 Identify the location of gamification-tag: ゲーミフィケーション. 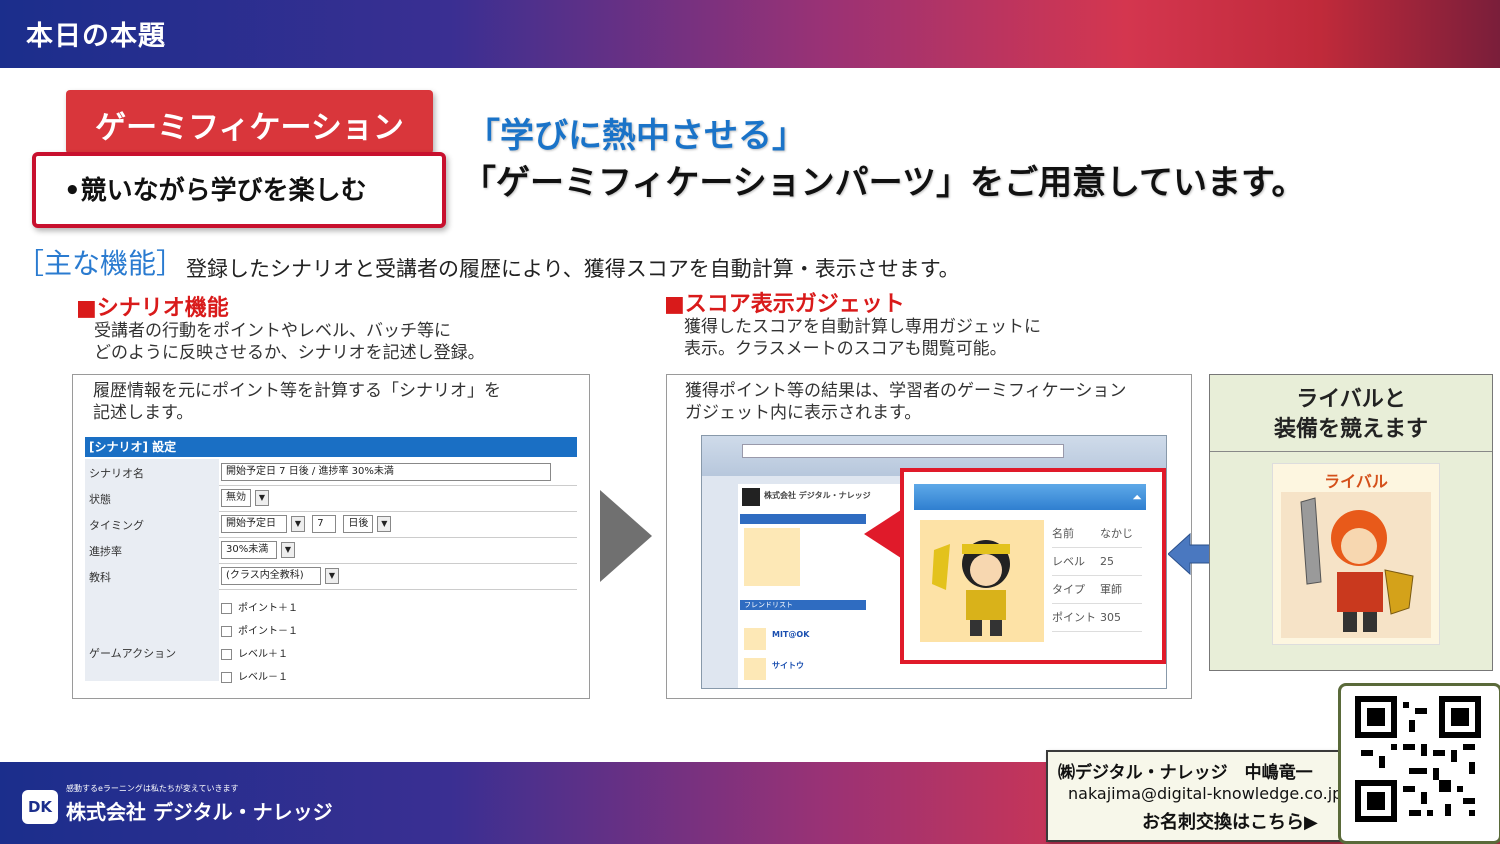
(249, 122).